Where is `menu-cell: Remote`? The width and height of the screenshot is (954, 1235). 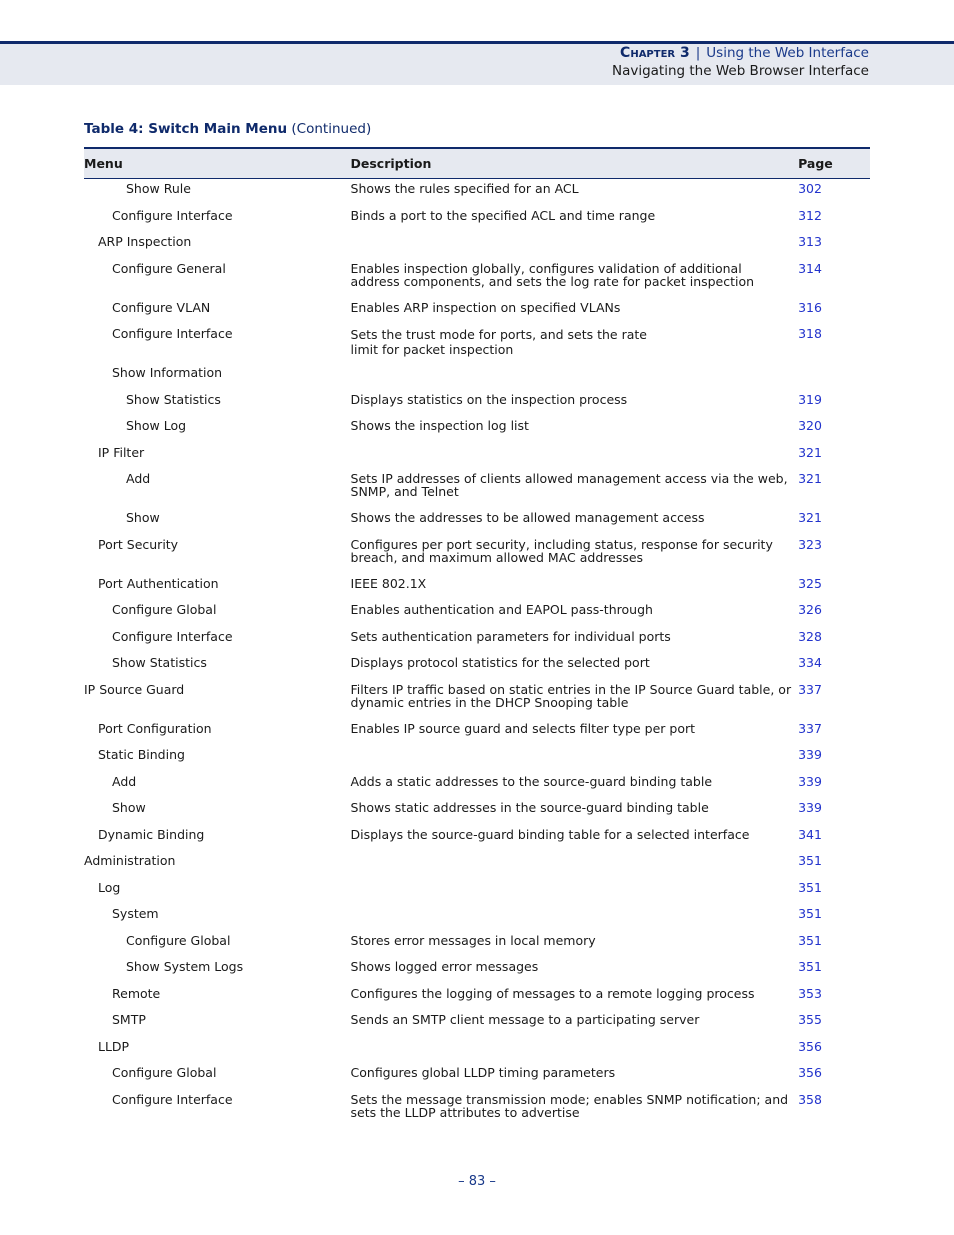
menu-cell: Remote is located at coordinates (136, 993).